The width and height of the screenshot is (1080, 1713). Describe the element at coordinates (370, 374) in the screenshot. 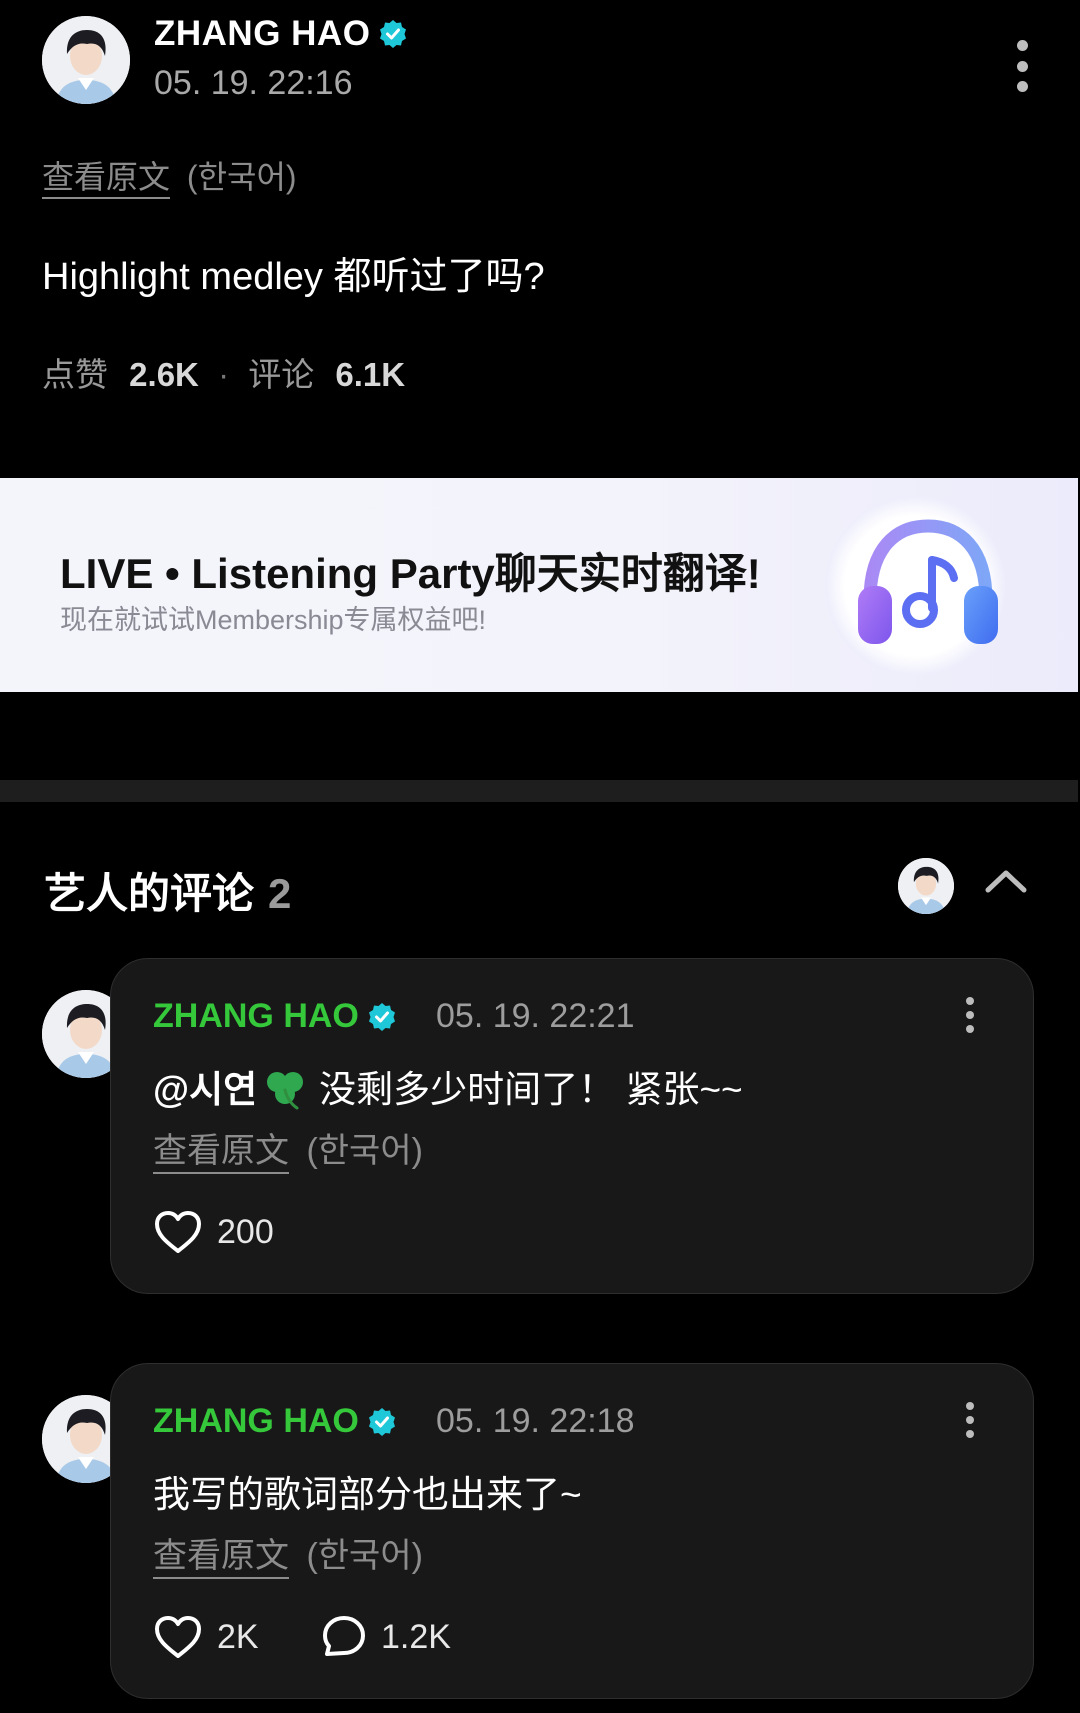

I see `comments-count: 6.1K` at that location.